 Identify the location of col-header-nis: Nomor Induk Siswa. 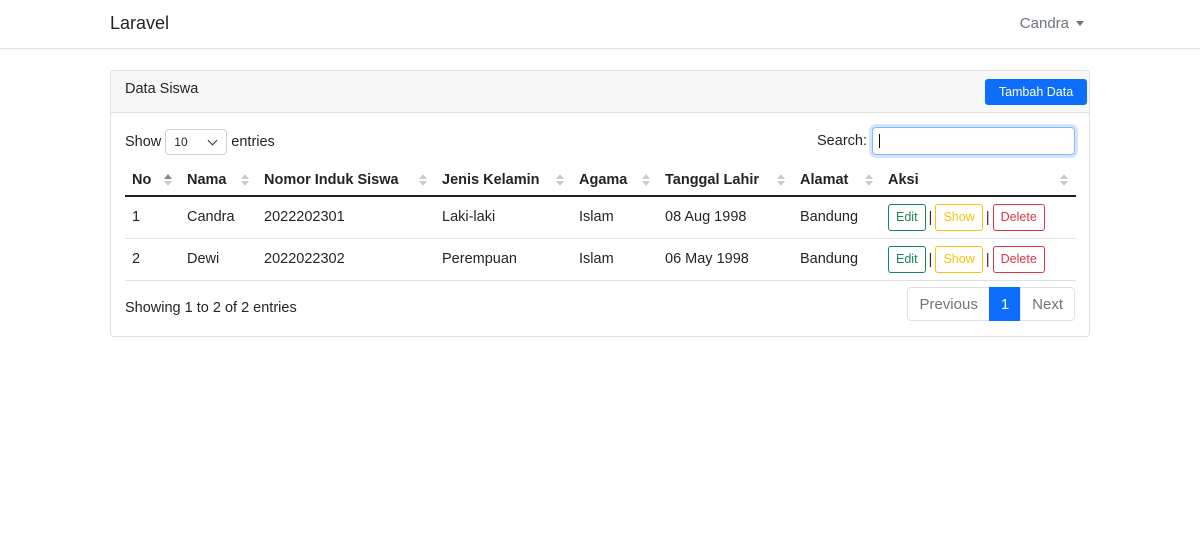
(346, 181).